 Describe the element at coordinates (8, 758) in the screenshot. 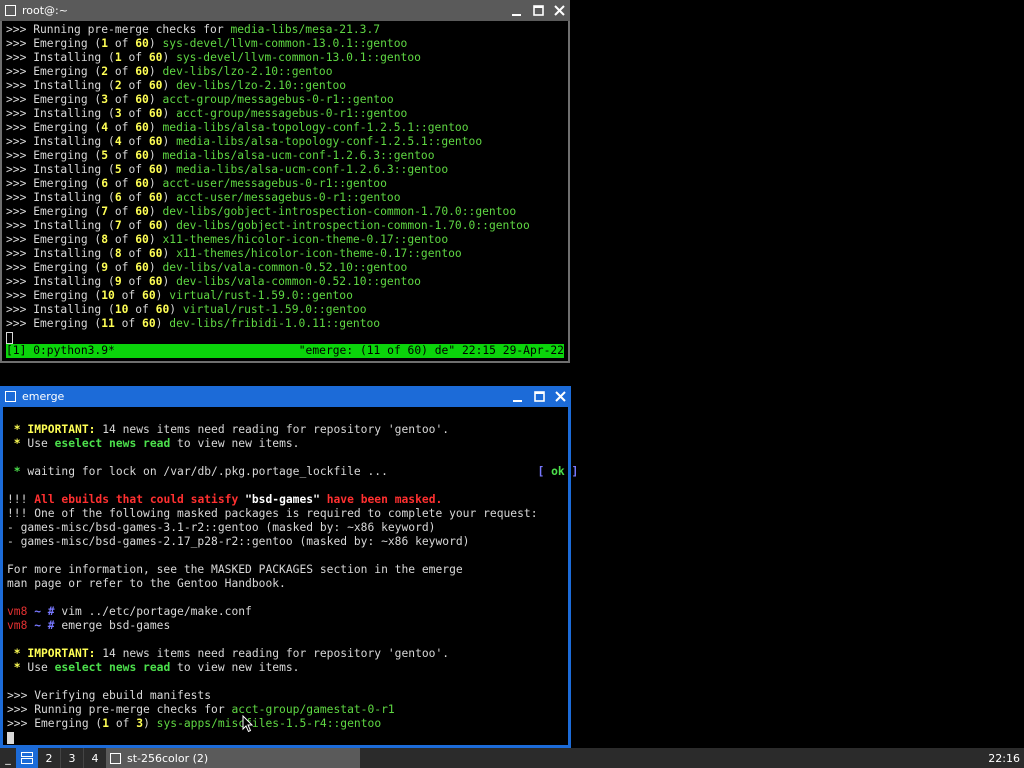

I see `menu-button: _` at that location.